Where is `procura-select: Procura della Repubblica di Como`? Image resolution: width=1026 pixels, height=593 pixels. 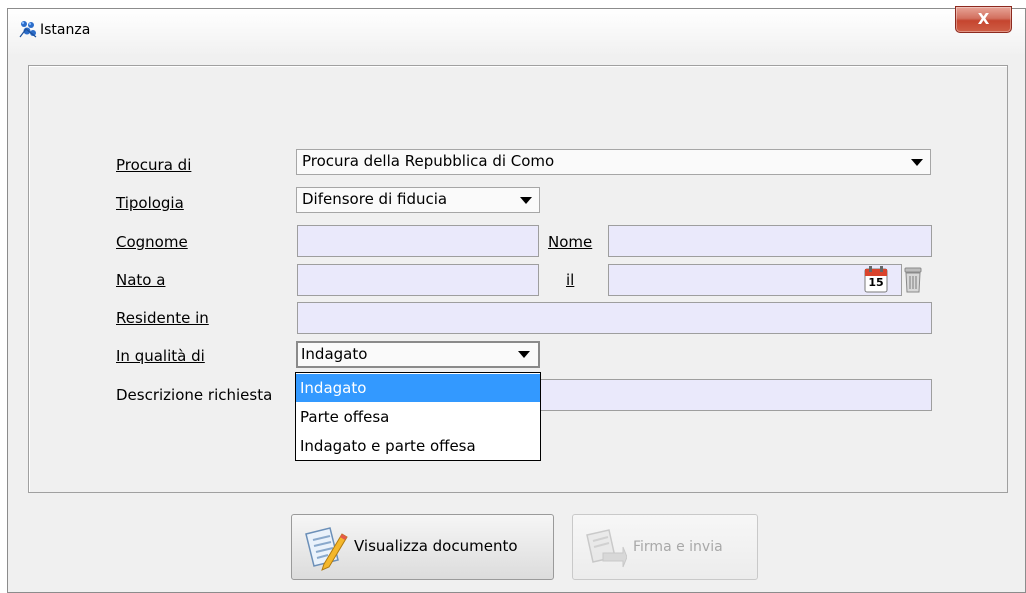 procura-select: Procura della Repubblica di Como is located at coordinates (613, 162).